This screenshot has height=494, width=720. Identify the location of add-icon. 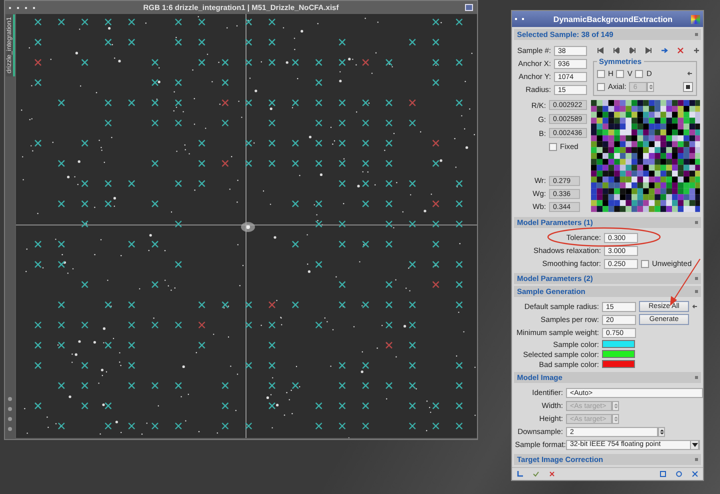
(696, 50).